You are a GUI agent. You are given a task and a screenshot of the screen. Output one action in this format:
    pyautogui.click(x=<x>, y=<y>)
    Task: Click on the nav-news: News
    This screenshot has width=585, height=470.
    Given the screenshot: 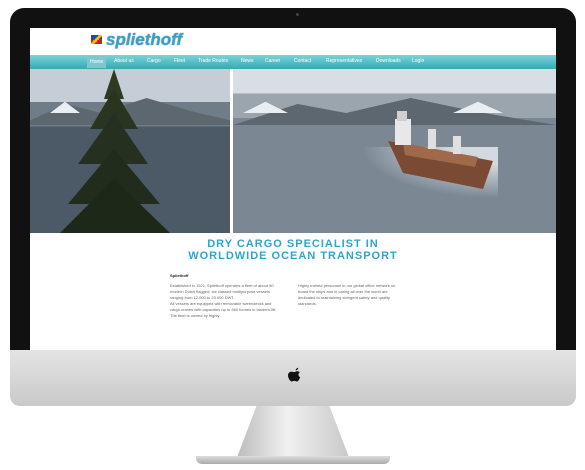 What is the action you would take?
    pyautogui.click(x=247, y=61)
    